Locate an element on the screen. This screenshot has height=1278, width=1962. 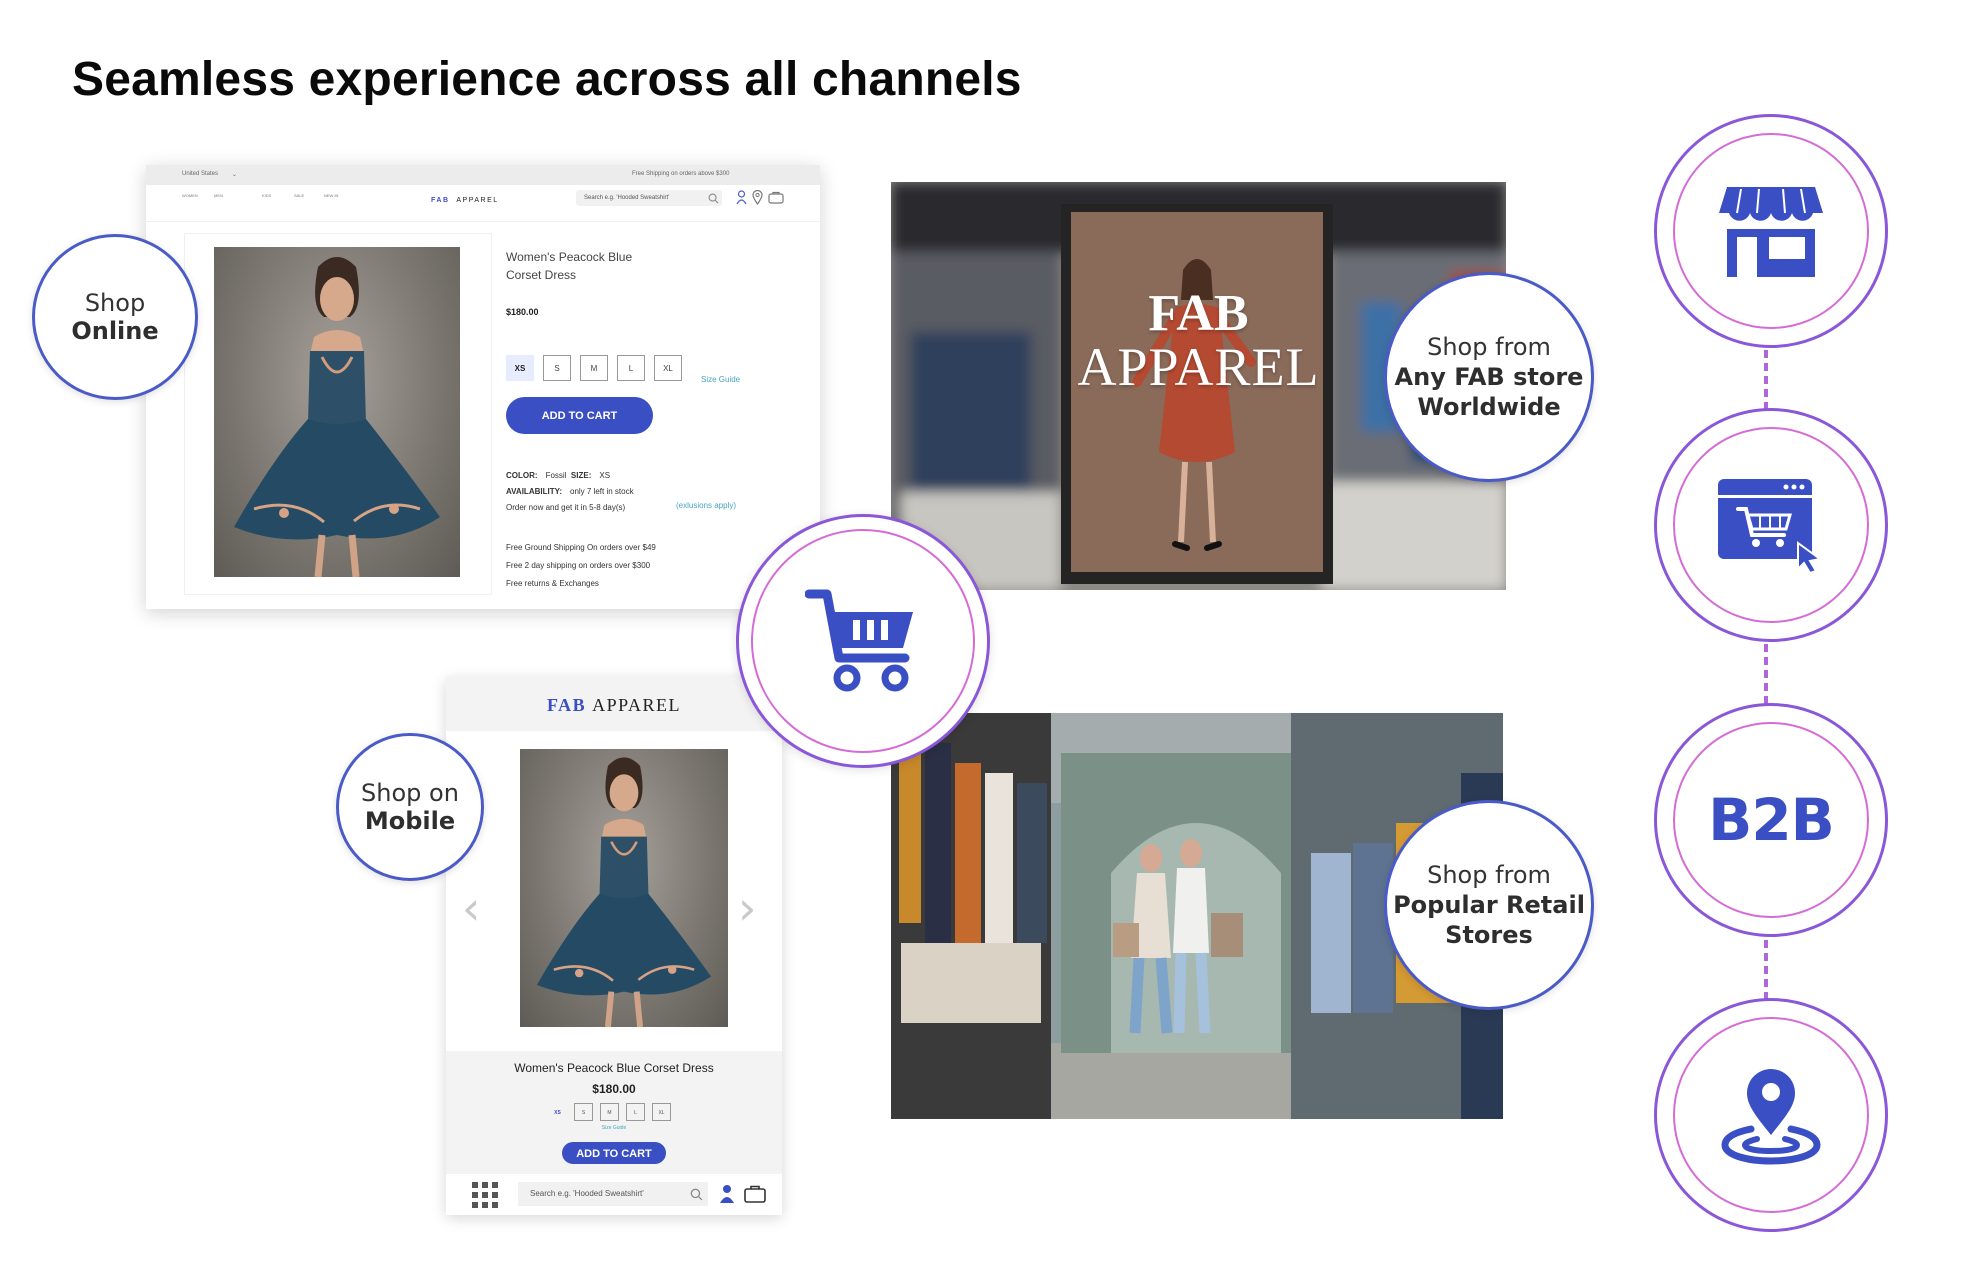
channel-circle-store is located at coordinates (1771, 231).